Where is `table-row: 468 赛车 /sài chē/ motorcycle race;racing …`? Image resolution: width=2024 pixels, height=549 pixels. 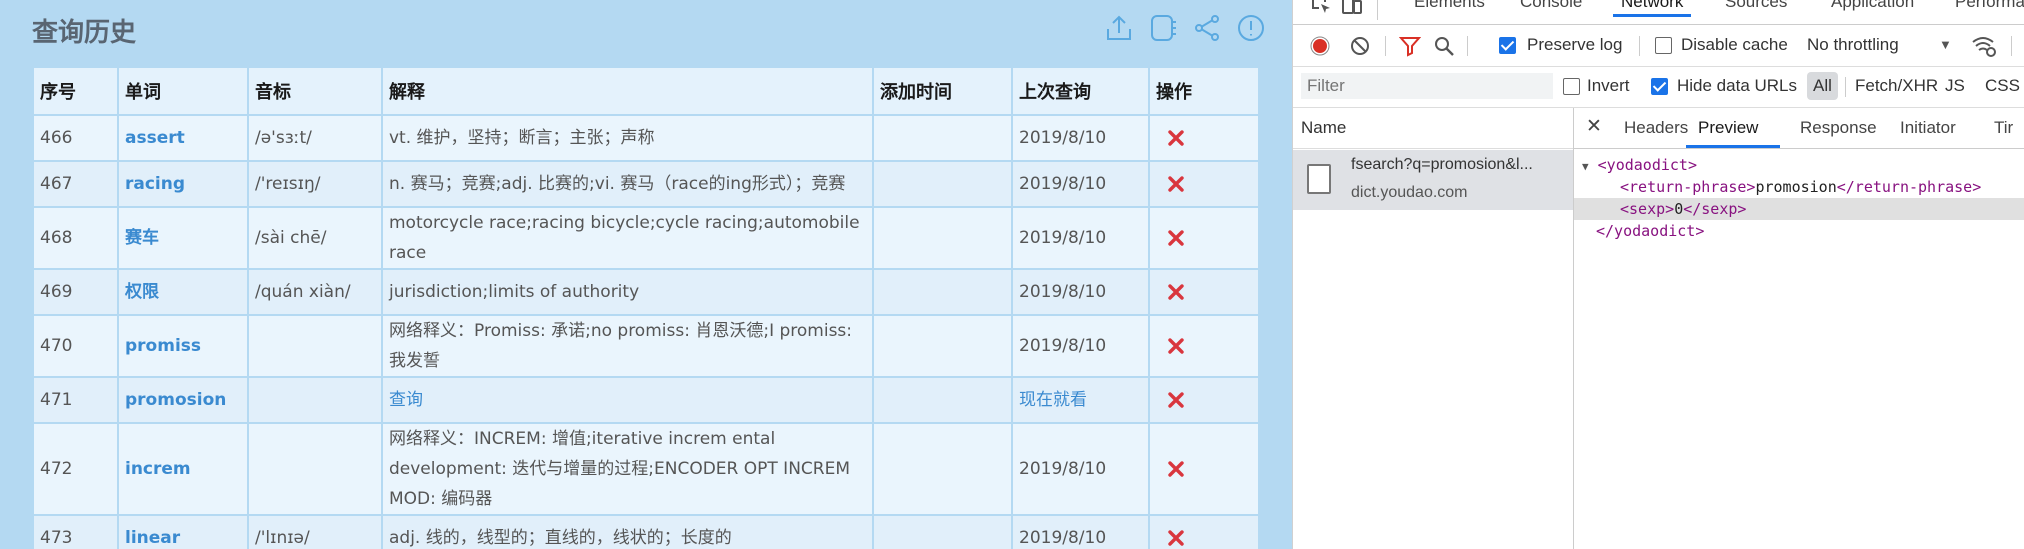
table-row: 468 赛车 /sài chē/ motorcycle race;racing … is located at coordinates (646, 238).